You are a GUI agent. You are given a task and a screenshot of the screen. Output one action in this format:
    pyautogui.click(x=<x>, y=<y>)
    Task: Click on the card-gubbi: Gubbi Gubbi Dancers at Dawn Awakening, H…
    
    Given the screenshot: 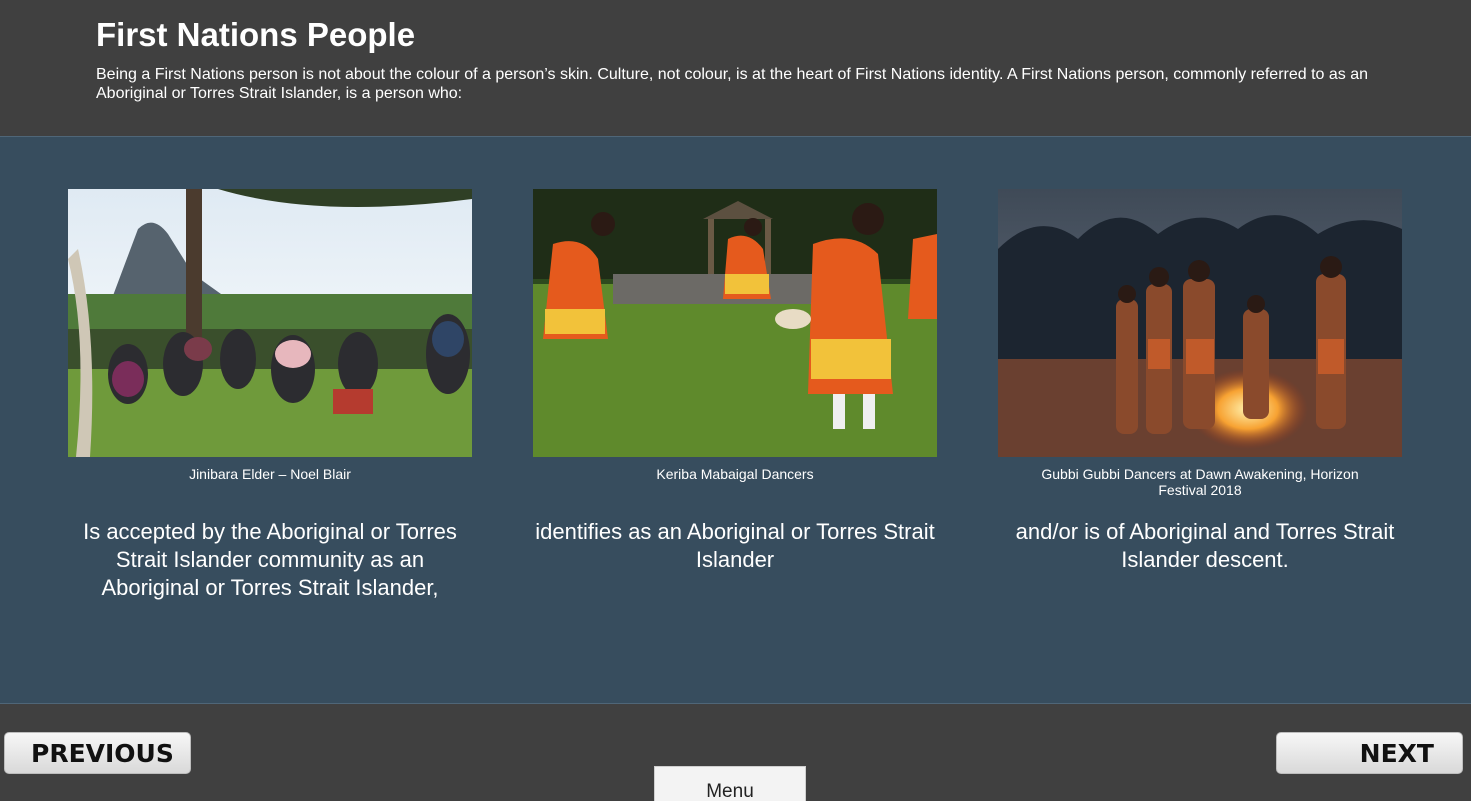 What is the action you would take?
    pyautogui.click(x=1200, y=343)
    